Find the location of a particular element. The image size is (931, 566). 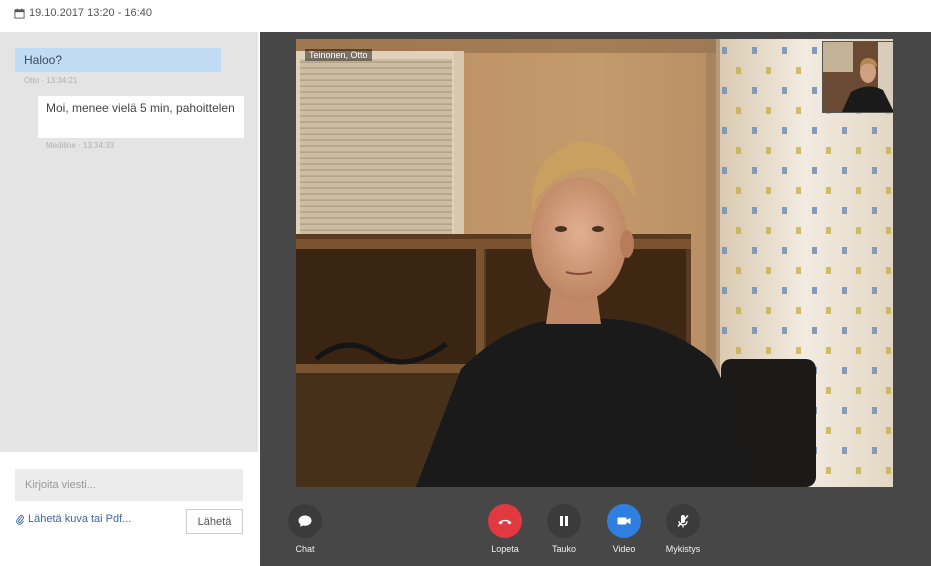

message-input is located at coordinates (129, 485).